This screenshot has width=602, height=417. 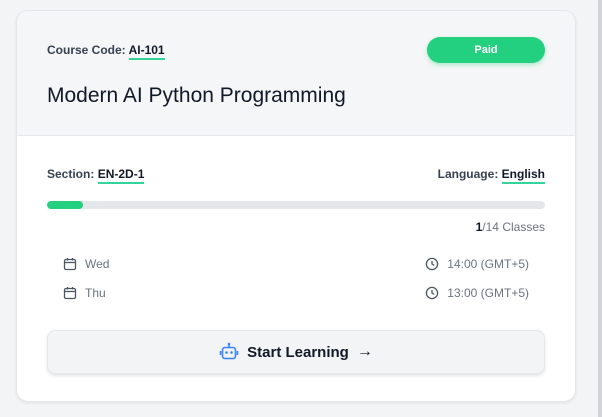 I want to click on language-info: Language: English, so click(x=491, y=175).